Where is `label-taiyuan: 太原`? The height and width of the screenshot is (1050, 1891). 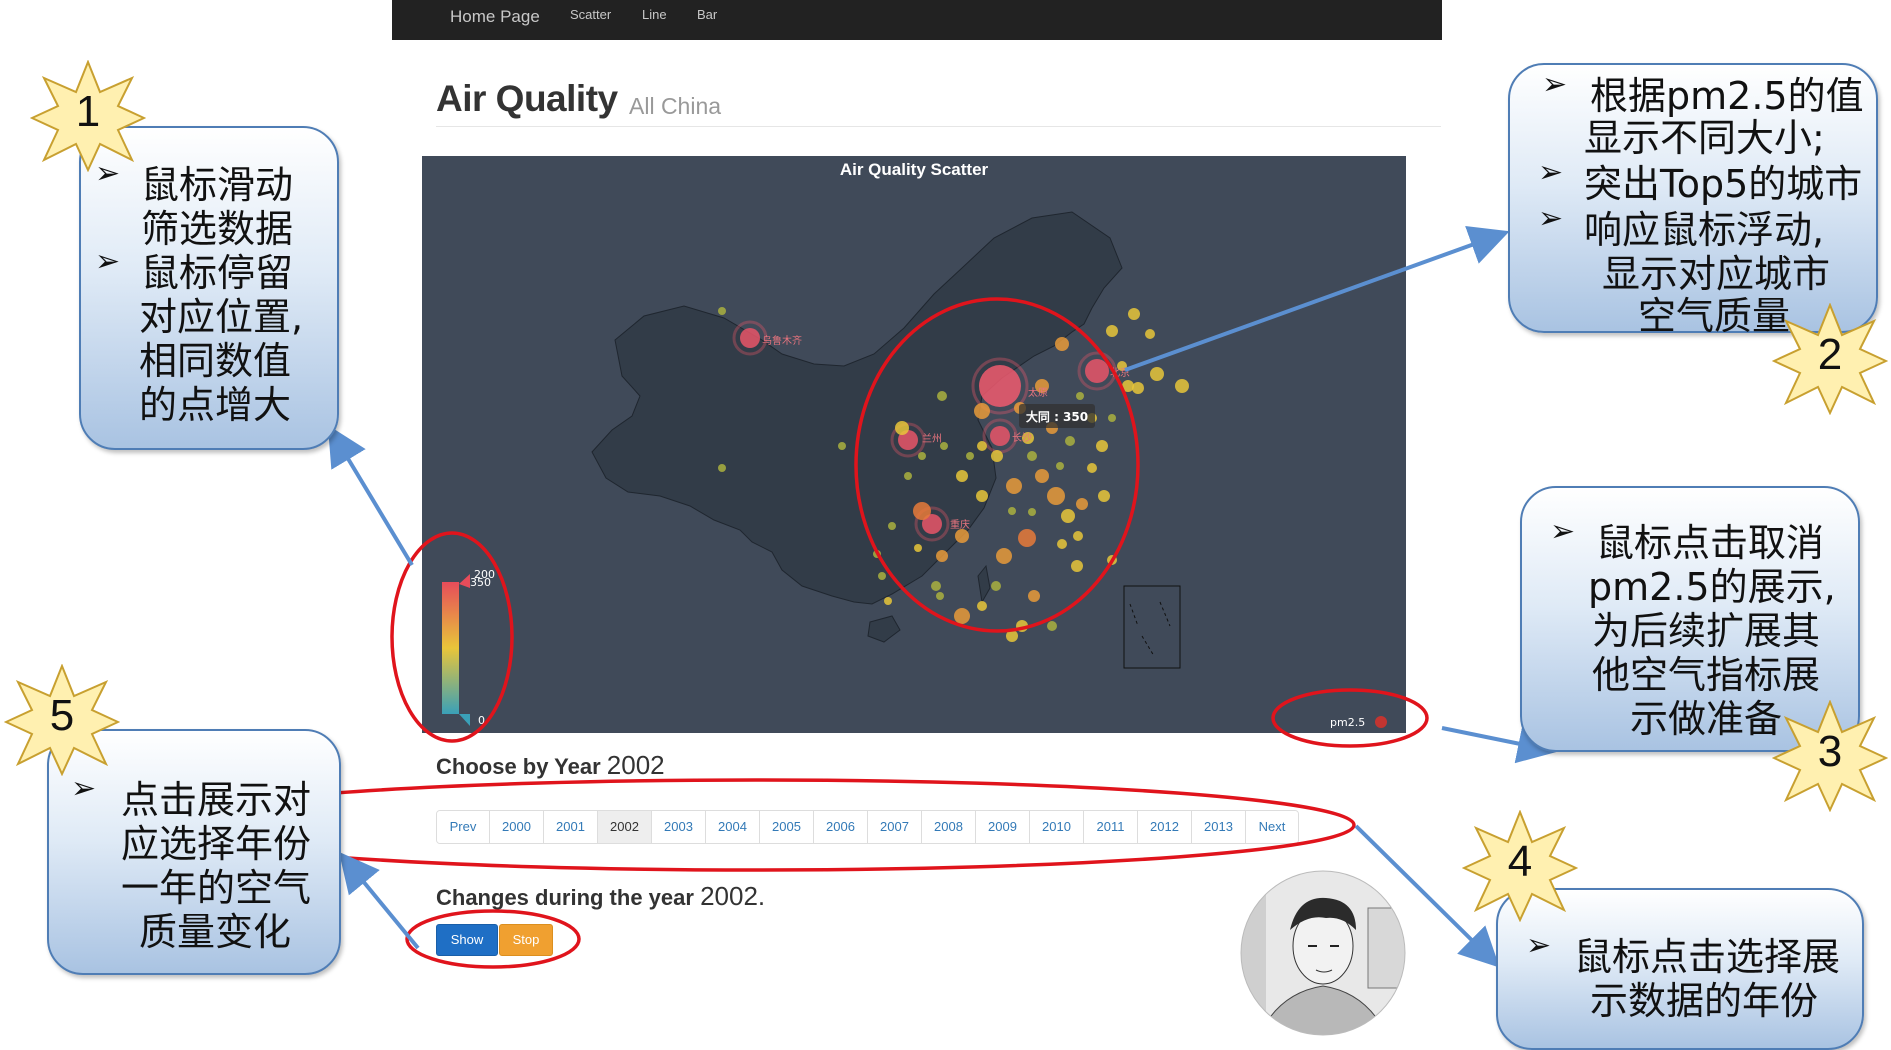 label-taiyuan: 太原 is located at coordinates (1038, 392).